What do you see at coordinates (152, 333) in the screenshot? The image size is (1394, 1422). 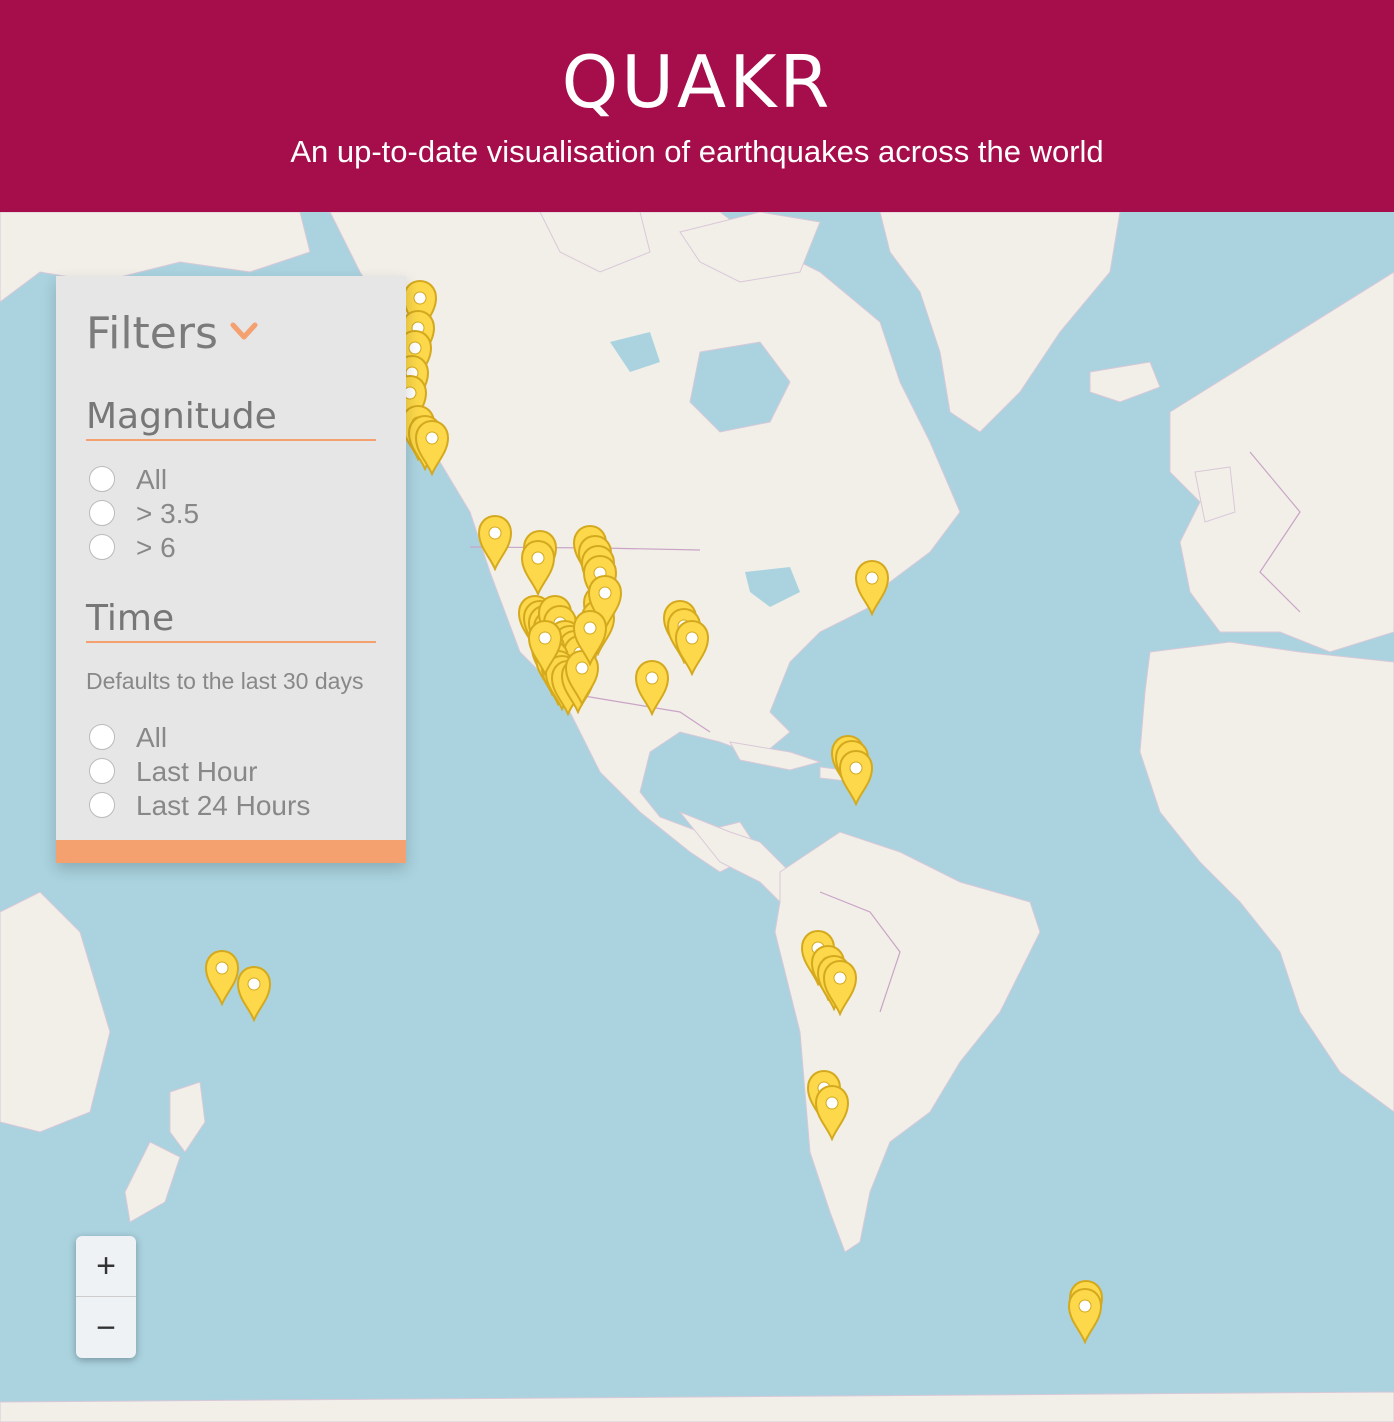 I see `filters-title: Filters` at bounding box center [152, 333].